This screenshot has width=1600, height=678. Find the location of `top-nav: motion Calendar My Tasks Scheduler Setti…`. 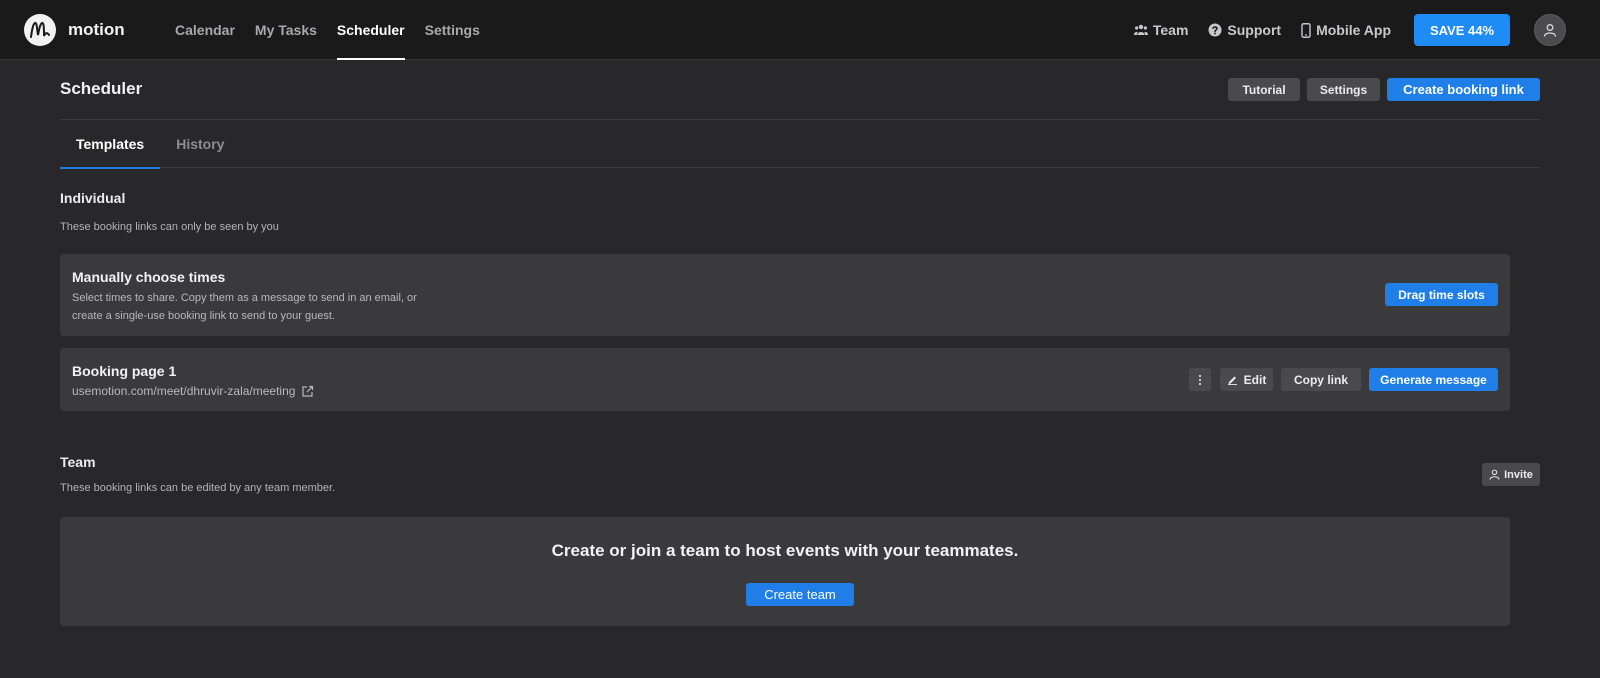

top-nav: motion Calendar My Tasks Scheduler Setti… is located at coordinates (800, 30).